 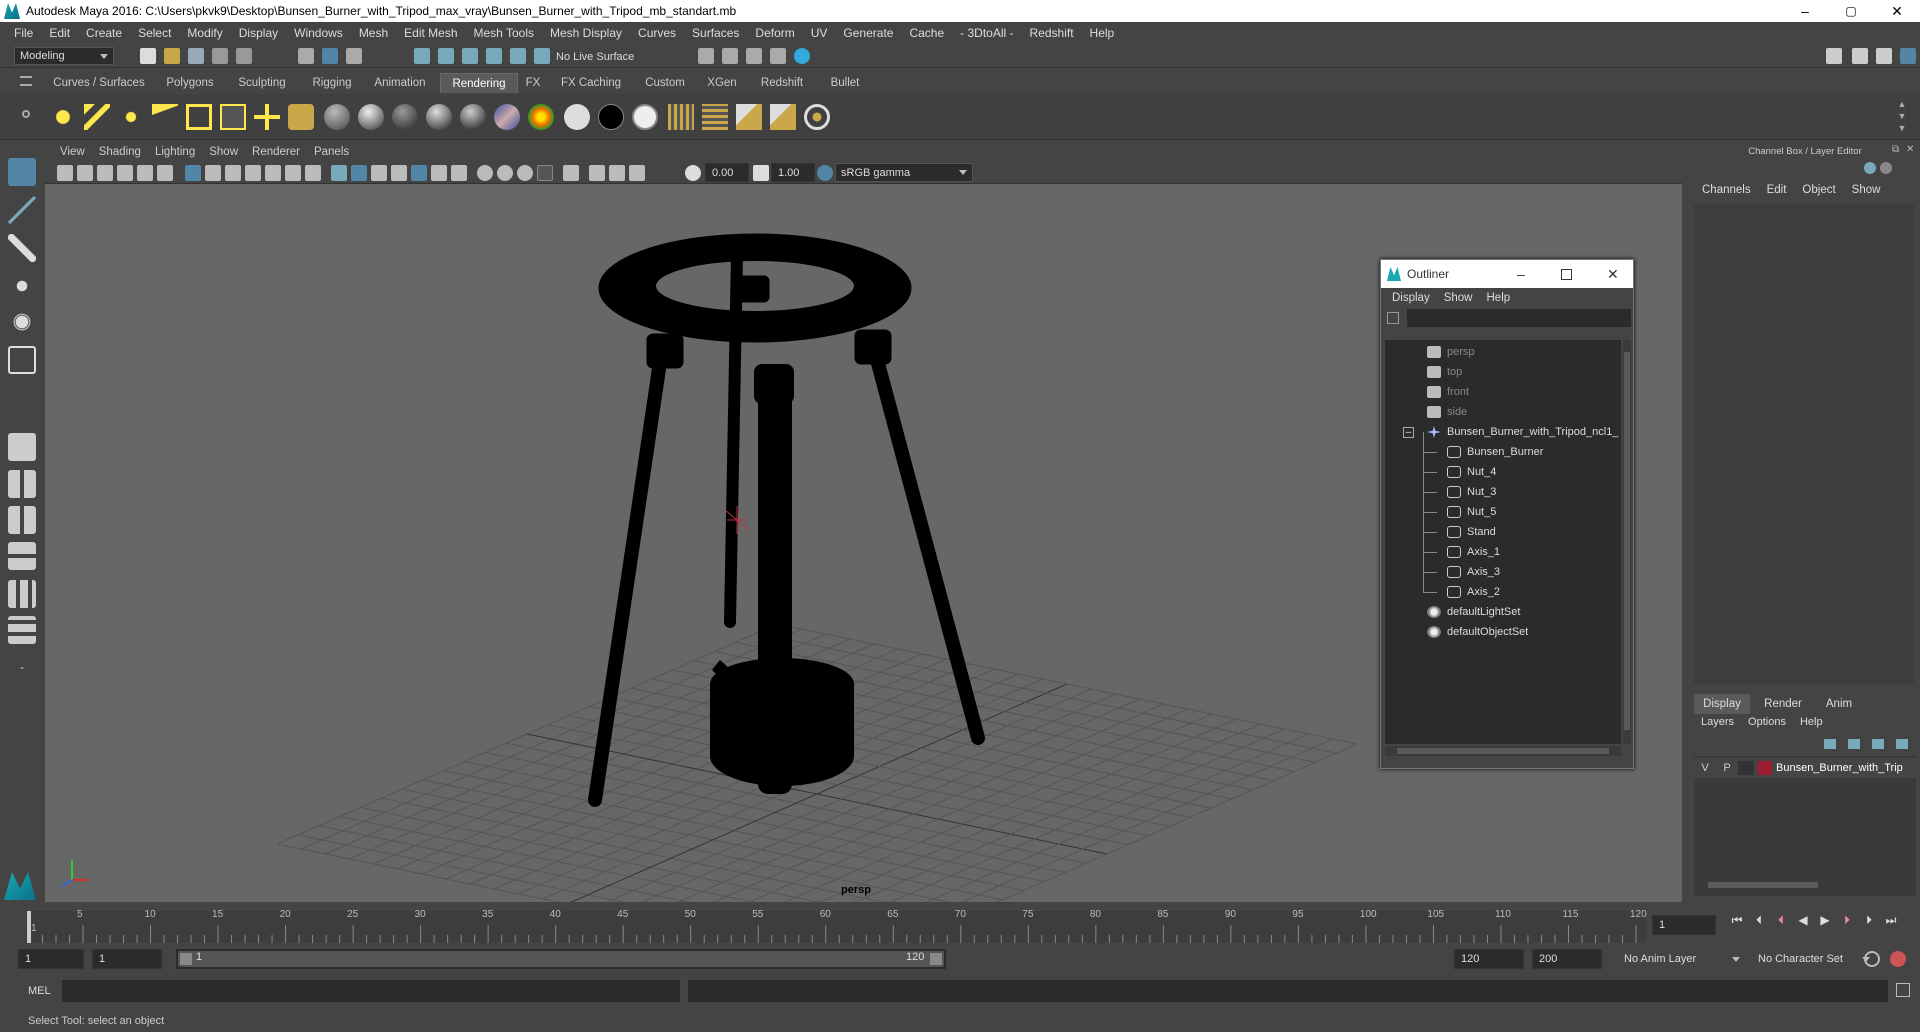 What do you see at coordinates (165, 173) in the screenshot?
I see `grease-pencil-icon` at bounding box center [165, 173].